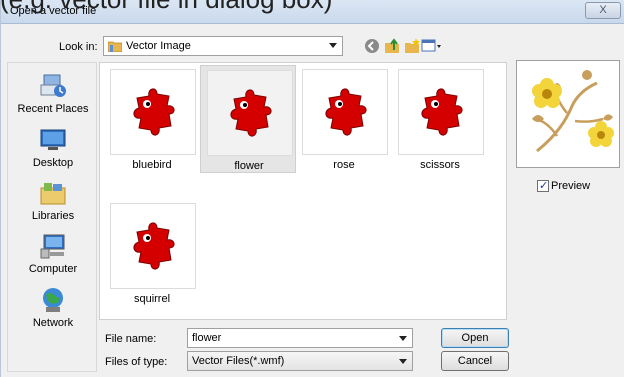  I want to click on file-item-selected: flower, so click(248, 119).